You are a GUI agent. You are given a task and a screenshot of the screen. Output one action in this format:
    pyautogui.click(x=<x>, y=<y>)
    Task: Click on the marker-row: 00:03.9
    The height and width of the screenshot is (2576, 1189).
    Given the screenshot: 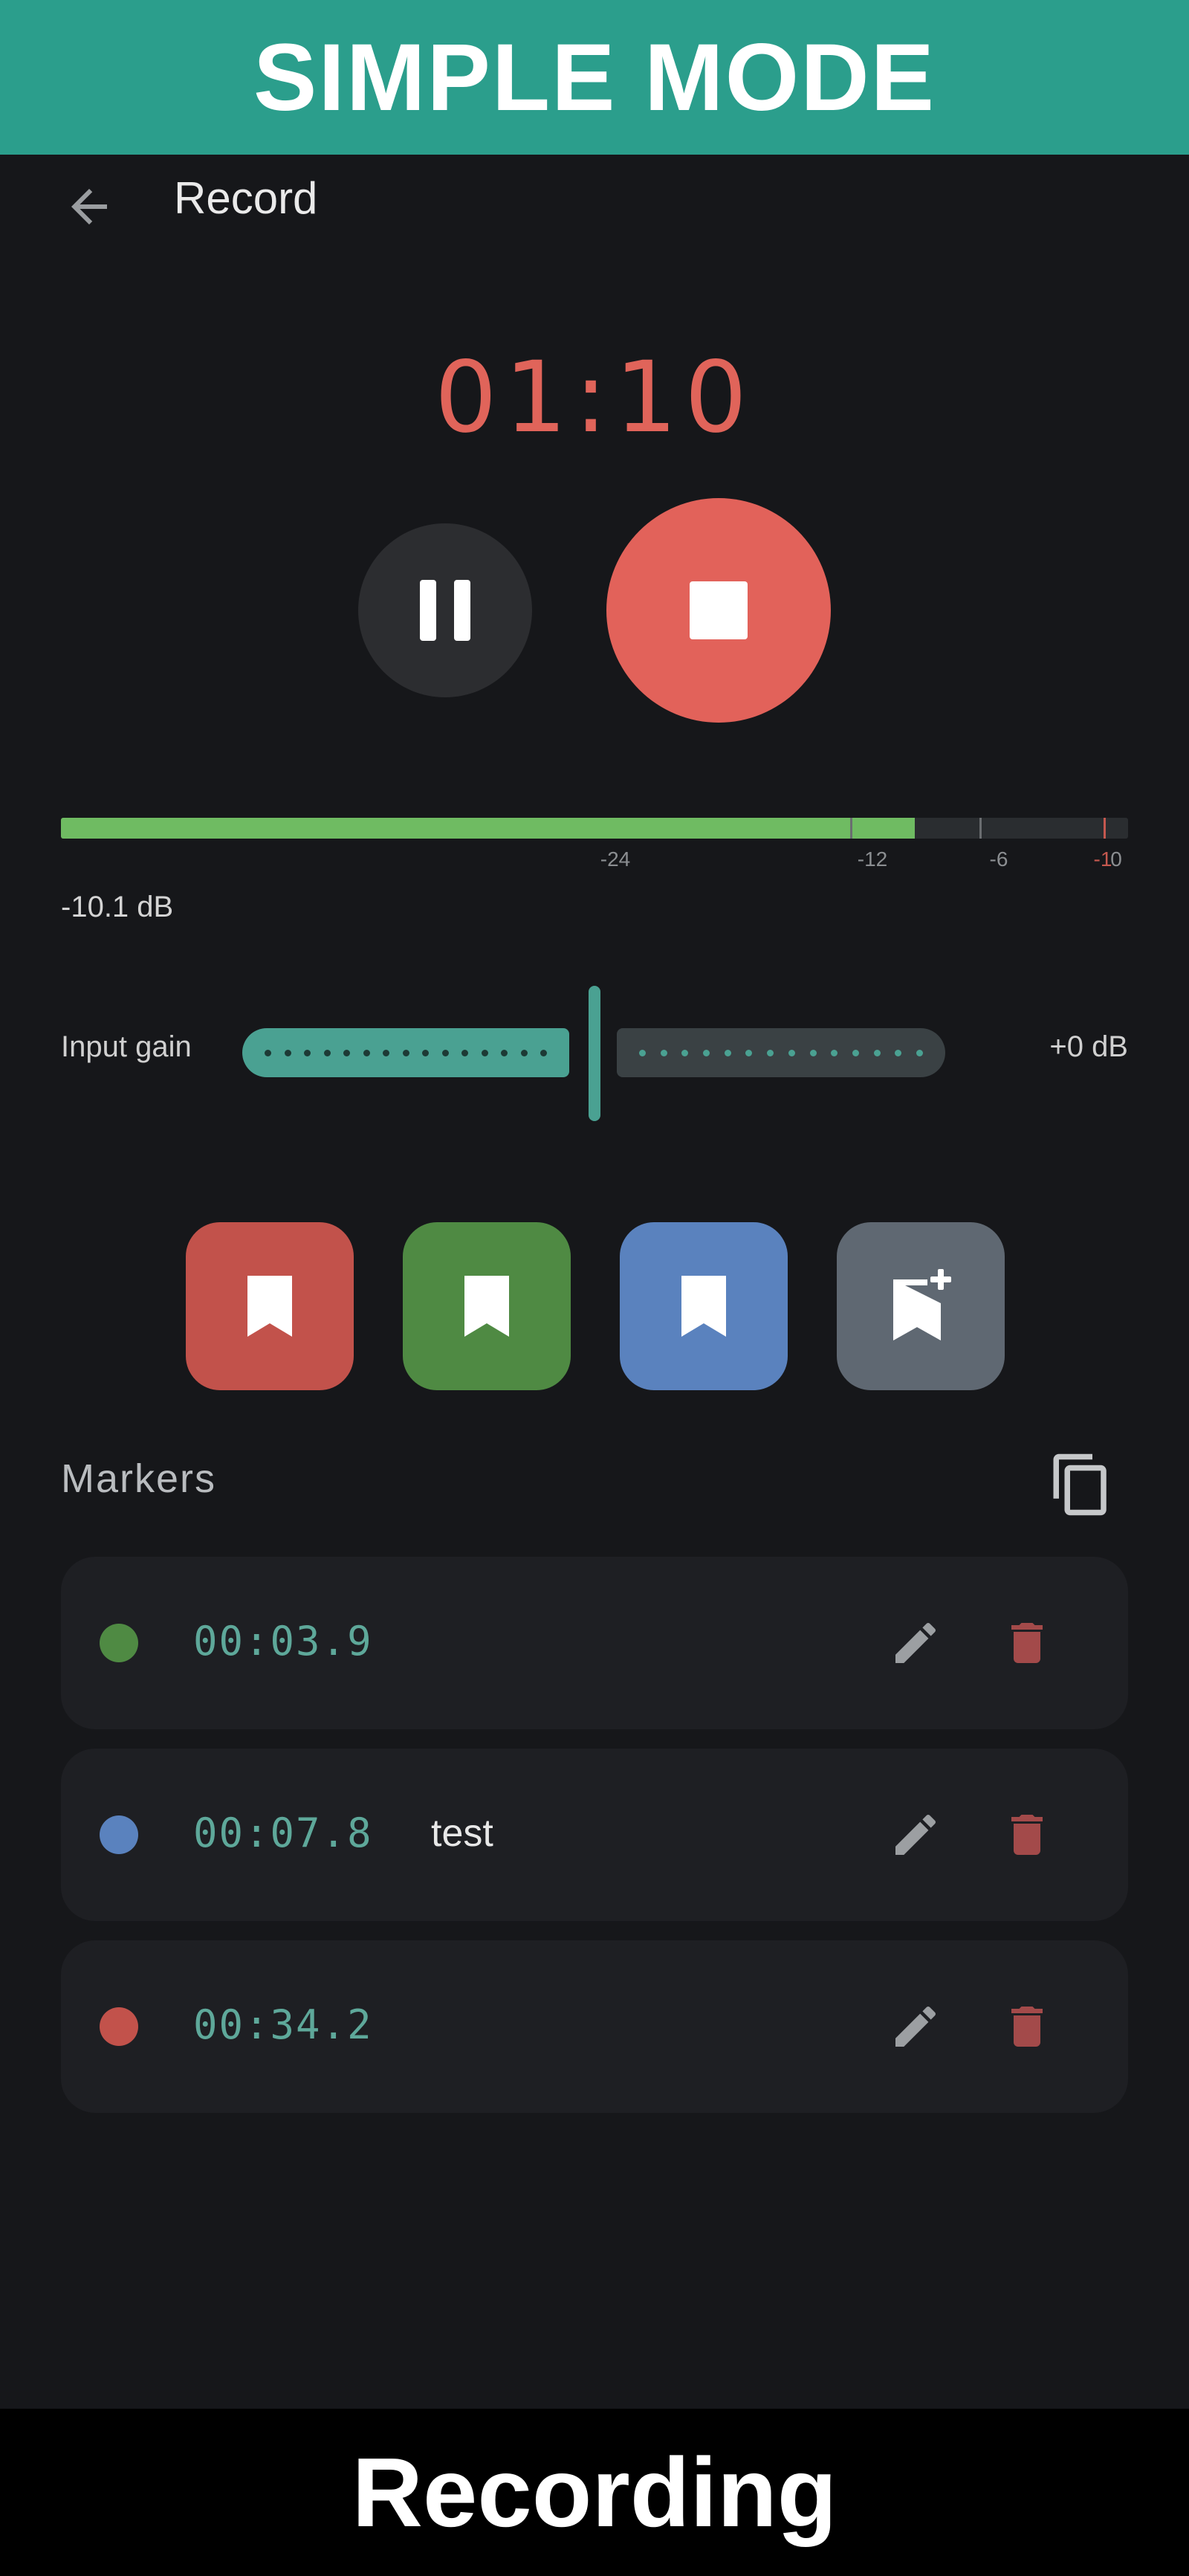 What is the action you would take?
    pyautogui.click(x=594, y=1643)
    